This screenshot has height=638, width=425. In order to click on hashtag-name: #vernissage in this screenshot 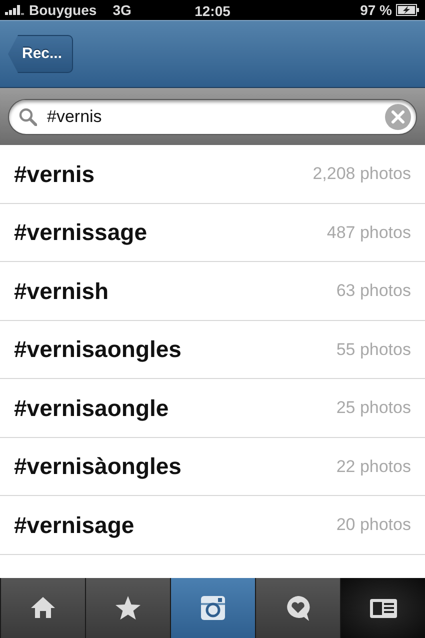, I will do `click(80, 232)`.